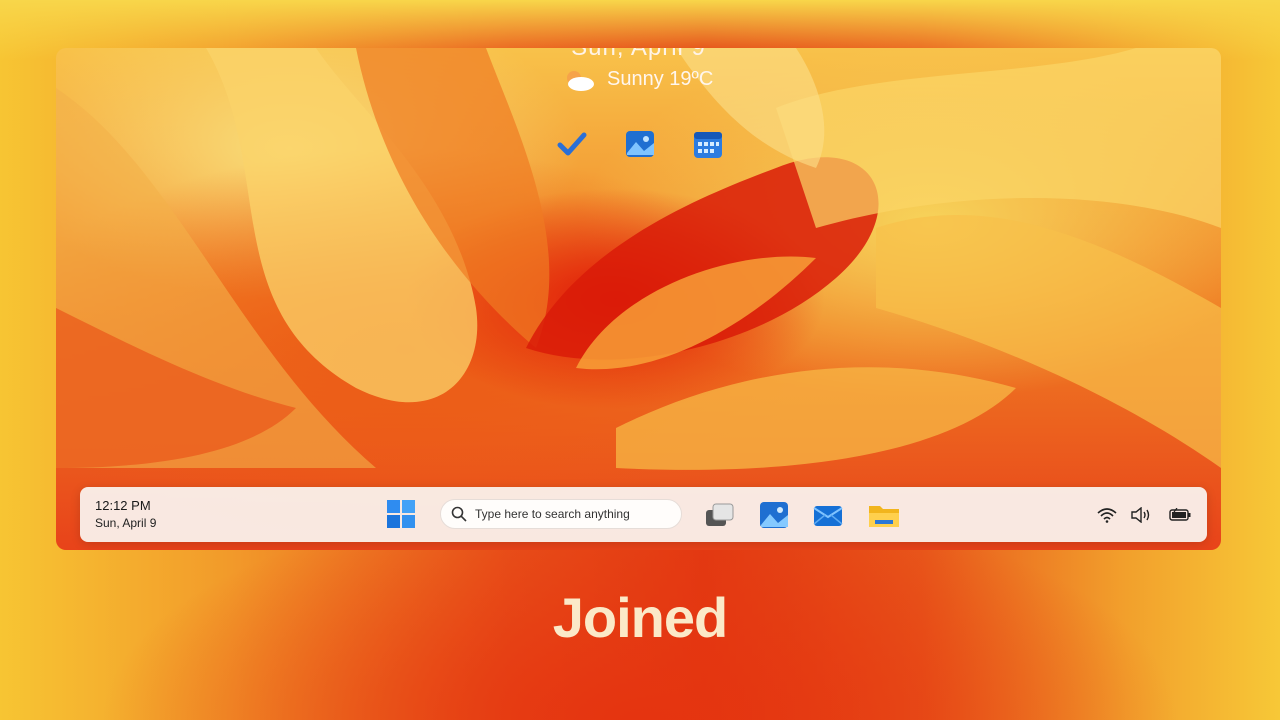 This screenshot has width=1280, height=720. I want to click on quick-app-icons, so click(640, 144).